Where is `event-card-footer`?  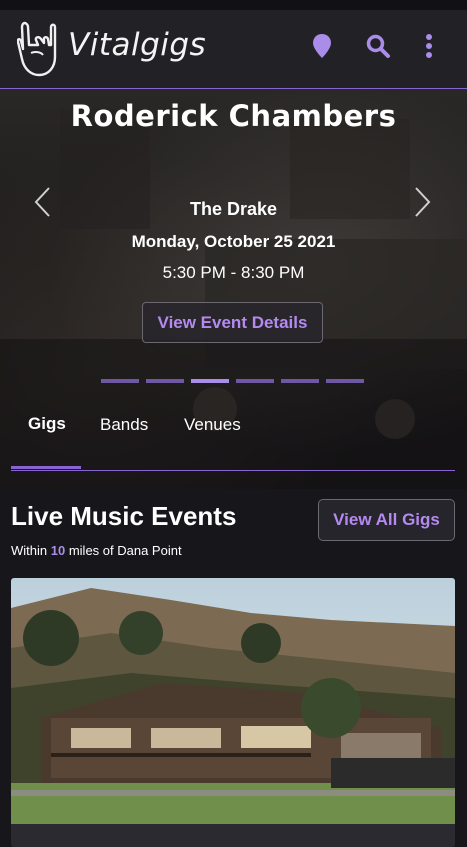 event-card-footer is located at coordinates (233, 835).